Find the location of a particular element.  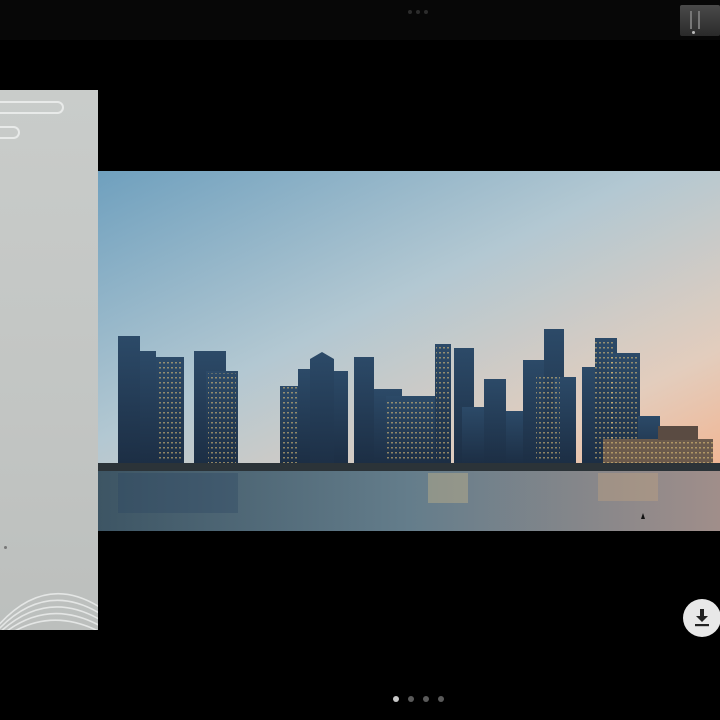

top-bar is located at coordinates (360, 20).